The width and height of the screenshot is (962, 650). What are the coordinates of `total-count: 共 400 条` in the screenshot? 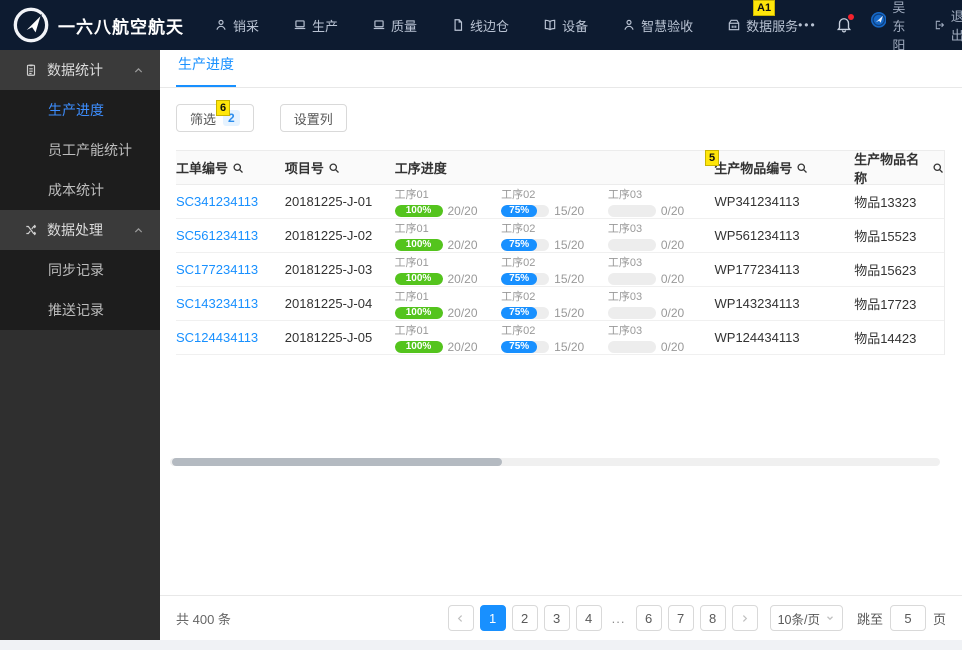 It's located at (203, 619).